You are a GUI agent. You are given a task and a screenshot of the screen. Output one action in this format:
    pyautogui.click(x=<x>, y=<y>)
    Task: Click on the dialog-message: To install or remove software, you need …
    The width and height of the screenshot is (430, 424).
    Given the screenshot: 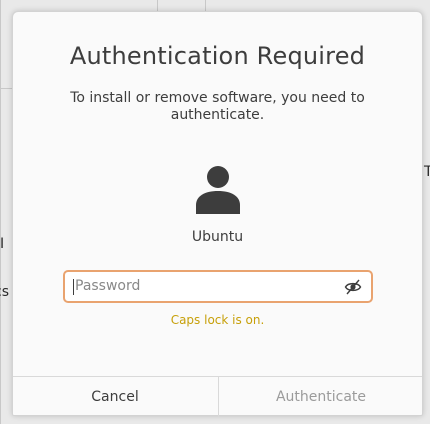 What is the action you would take?
    pyautogui.click(x=217, y=106)
    